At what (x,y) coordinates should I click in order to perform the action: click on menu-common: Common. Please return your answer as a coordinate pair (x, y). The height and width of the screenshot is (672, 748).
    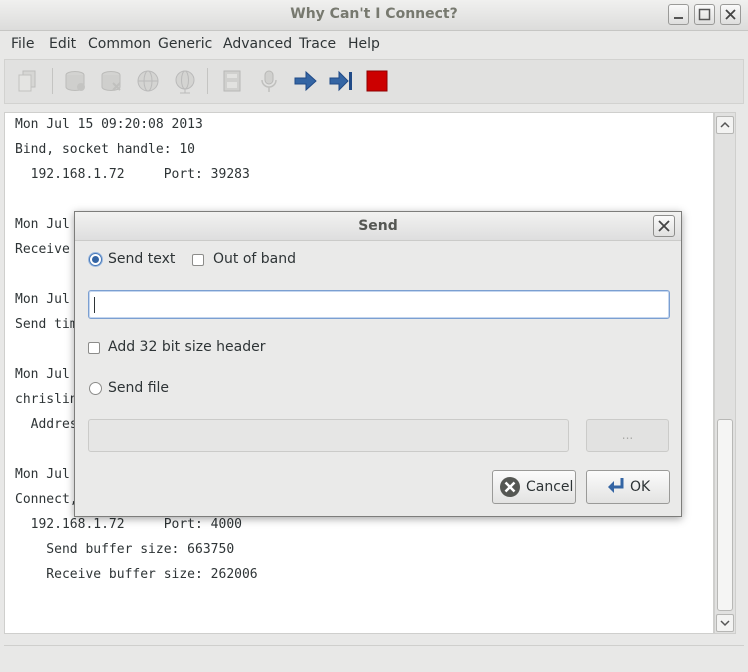
    Looking at the image, I should click on (119, 44).